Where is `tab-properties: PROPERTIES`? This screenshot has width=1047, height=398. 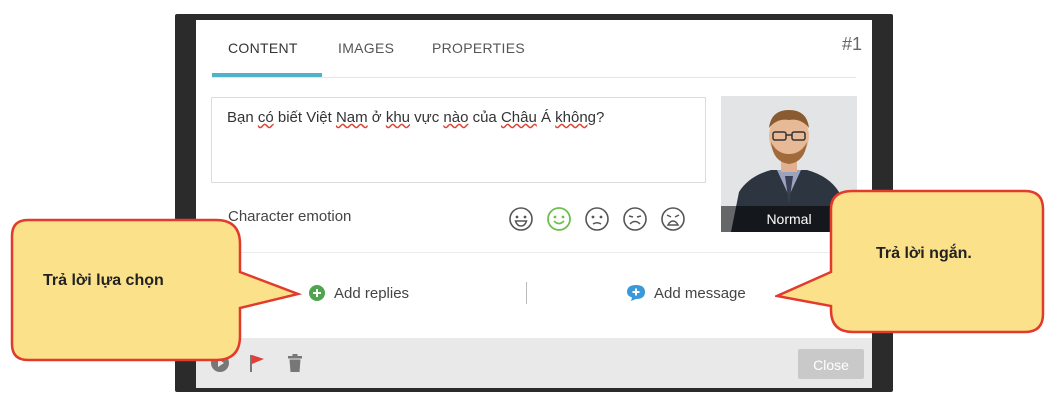 tab-properties: PROPERTIES is located at coordinates (478, 48).